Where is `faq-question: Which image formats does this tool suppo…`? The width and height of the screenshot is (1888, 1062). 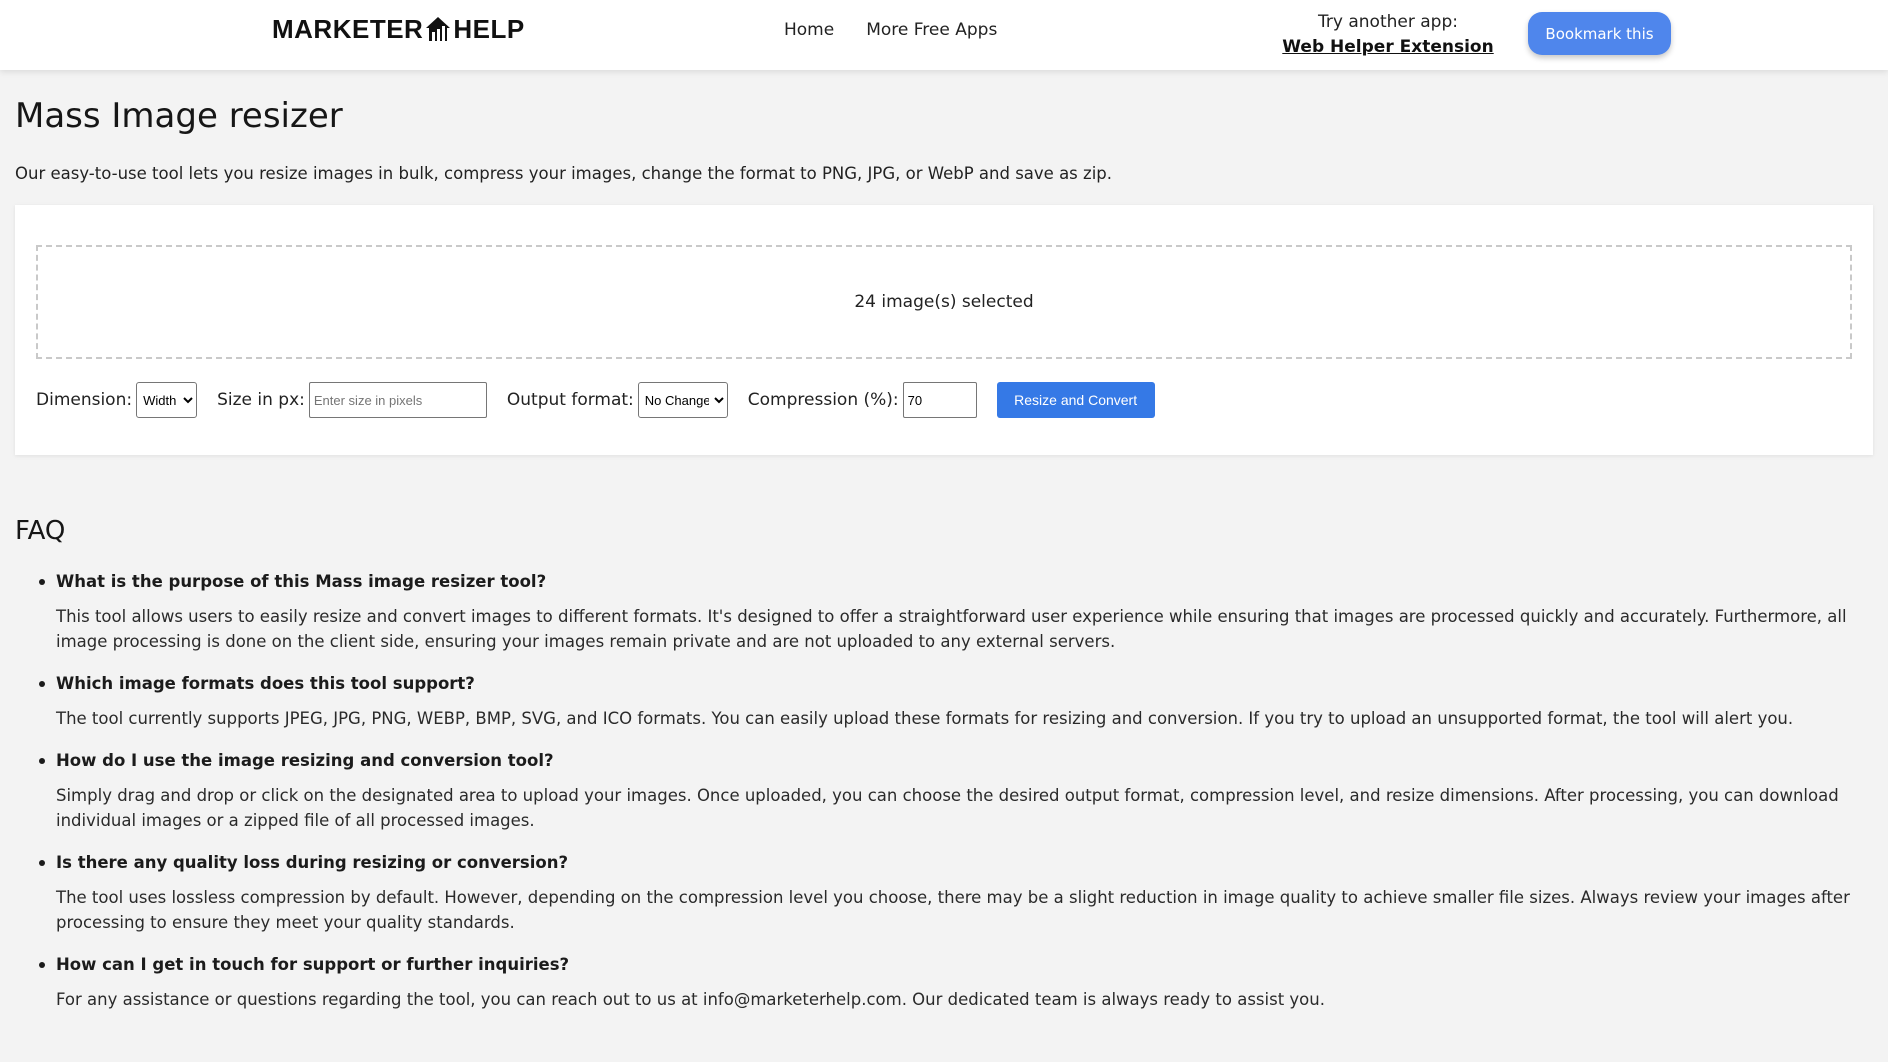
faq-question: Which image formats does this tool suppo… is located at coordinates (955, 684).